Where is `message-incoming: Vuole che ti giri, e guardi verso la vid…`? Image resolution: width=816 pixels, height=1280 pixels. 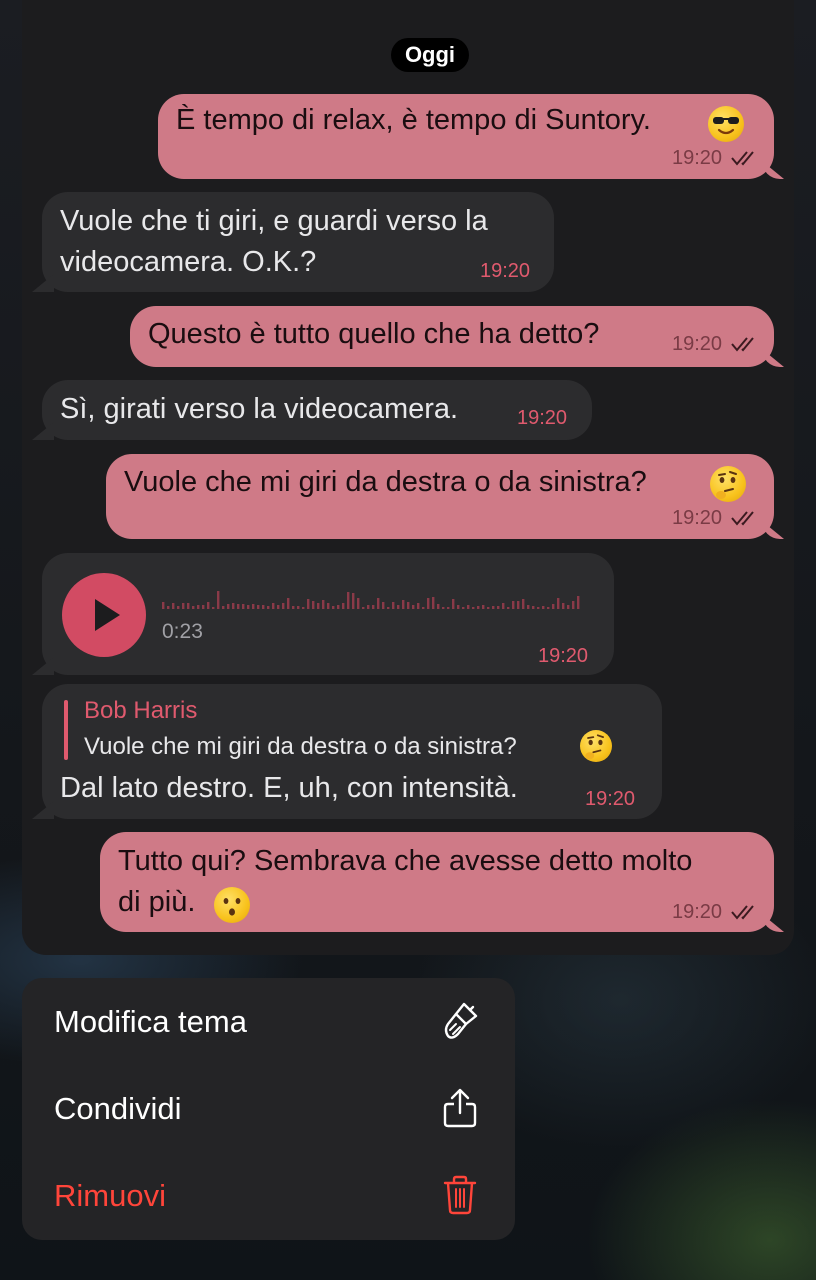
message-incoming: Vuole che ti giri, e guardi verso la vid… is located at coordinates (298, 242).